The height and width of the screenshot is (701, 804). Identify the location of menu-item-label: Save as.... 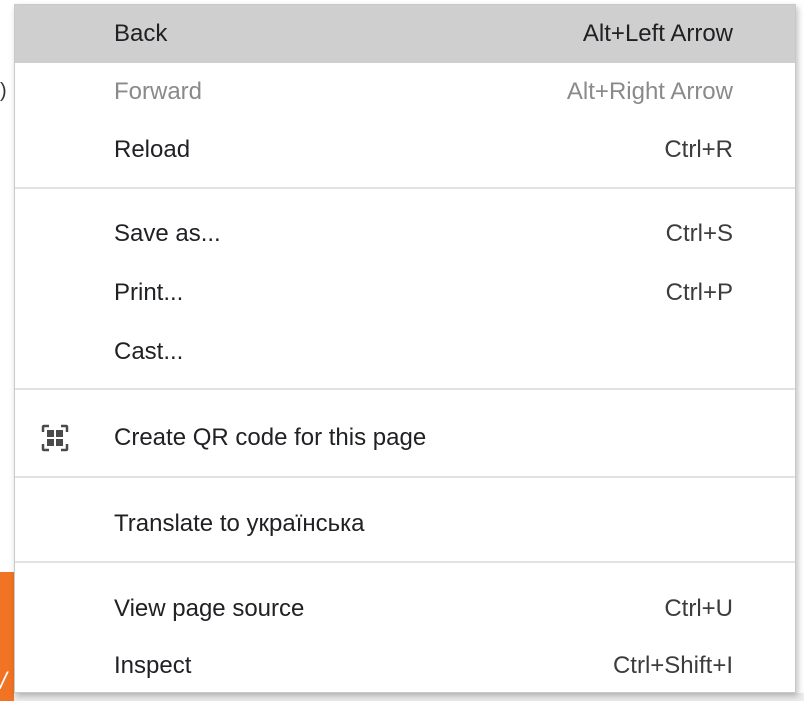
(167, 233).